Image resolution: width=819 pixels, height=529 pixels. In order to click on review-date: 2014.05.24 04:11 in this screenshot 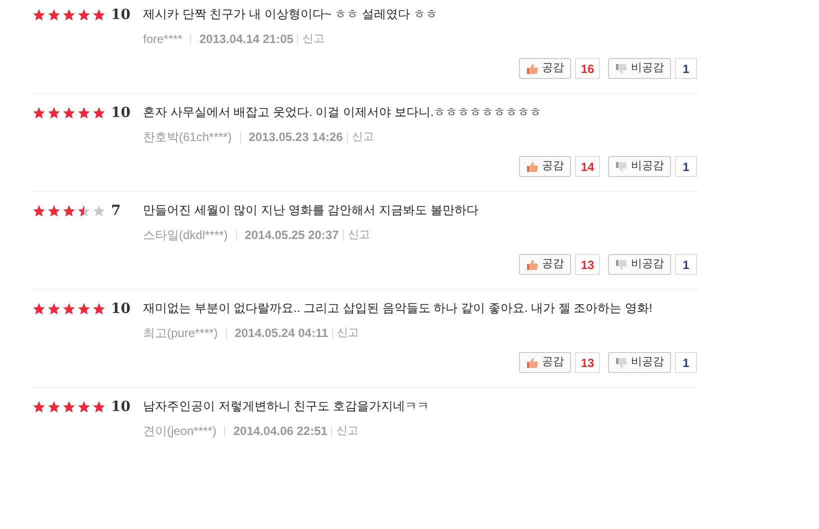, I will do `click(281, 333)`.